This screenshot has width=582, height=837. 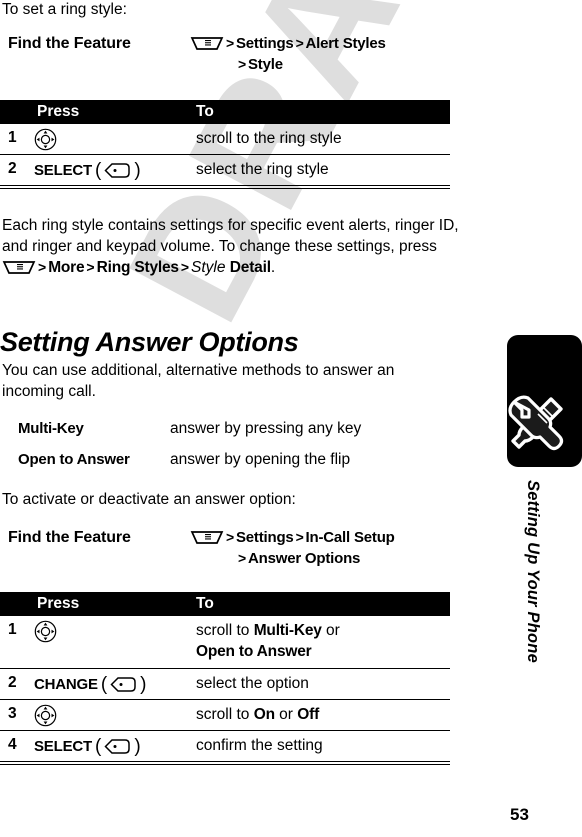 I want to click on table-row: 2 CHANGE ( ) select the option, so click(x=225, y=684).